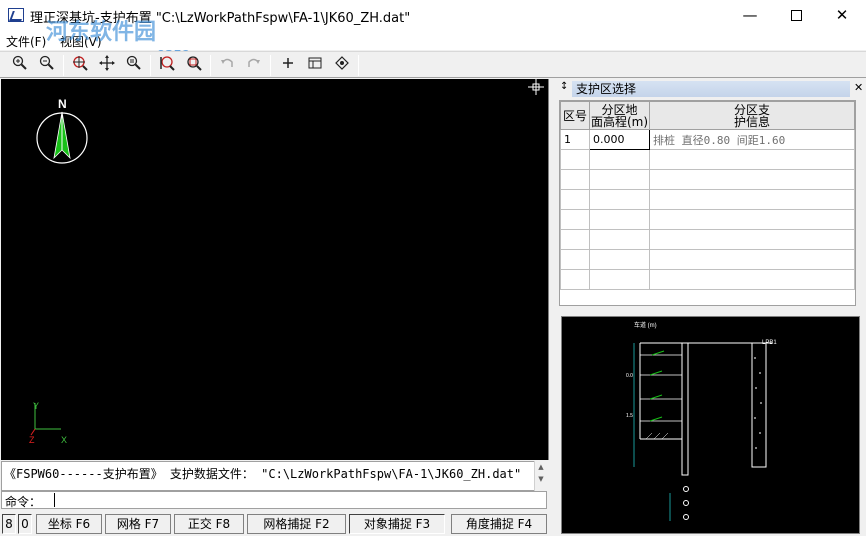 The image size is (866, 536). What do you see at coordinates (194, 65) in the screenshot?
I see `zoom-extents-icon` at bounding box center [194, 65].